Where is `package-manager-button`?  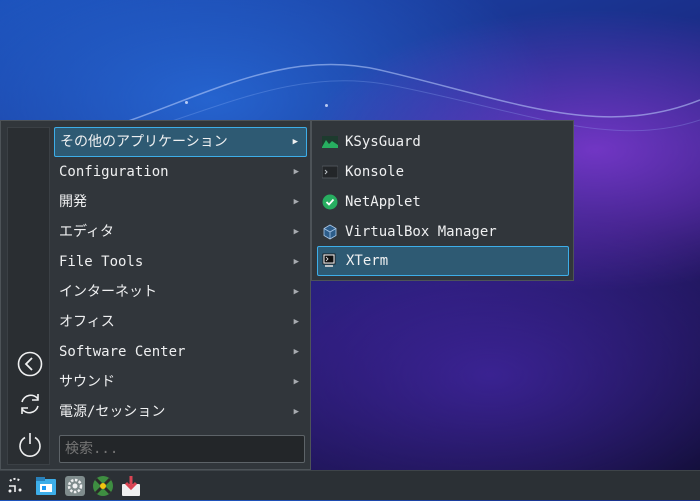 package-manager-button is located at coordinates (103, 486).